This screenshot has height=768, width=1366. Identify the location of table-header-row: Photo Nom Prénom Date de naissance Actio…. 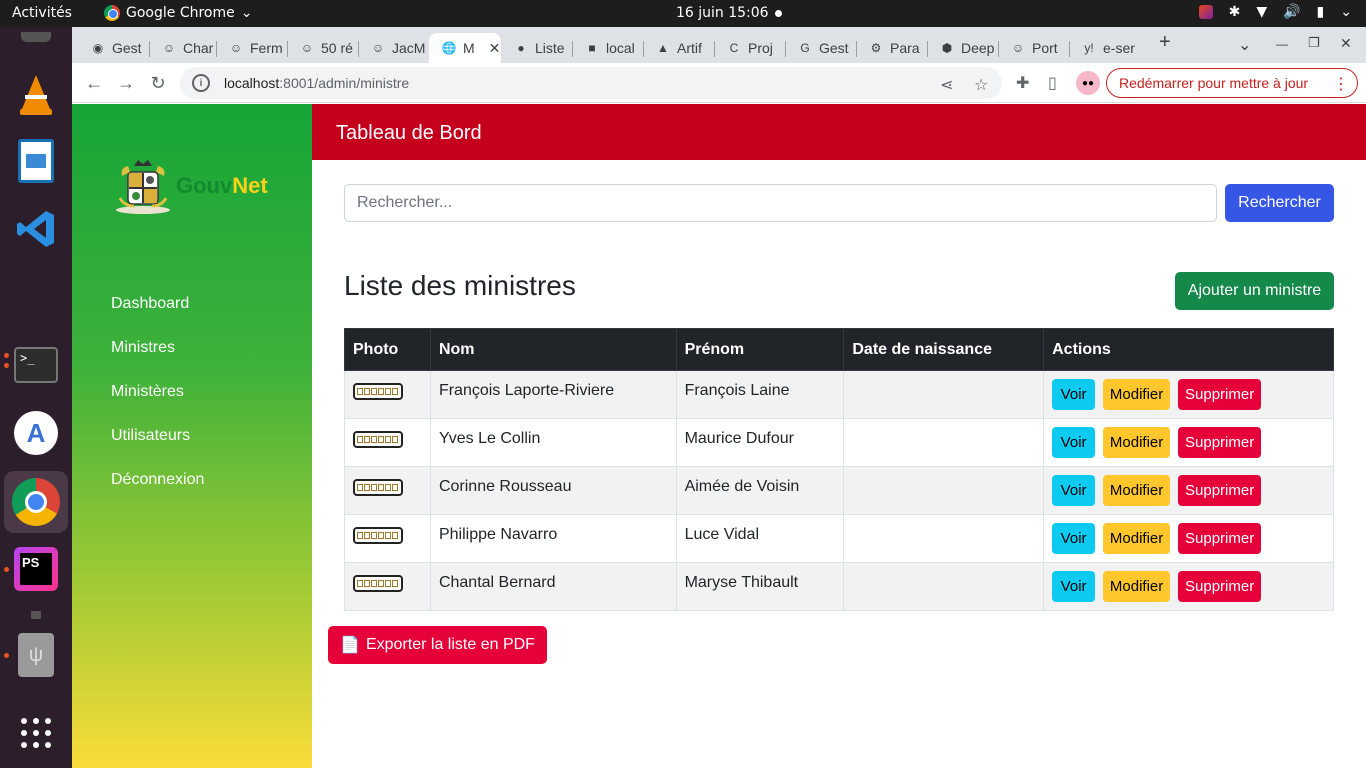
(839, 349).